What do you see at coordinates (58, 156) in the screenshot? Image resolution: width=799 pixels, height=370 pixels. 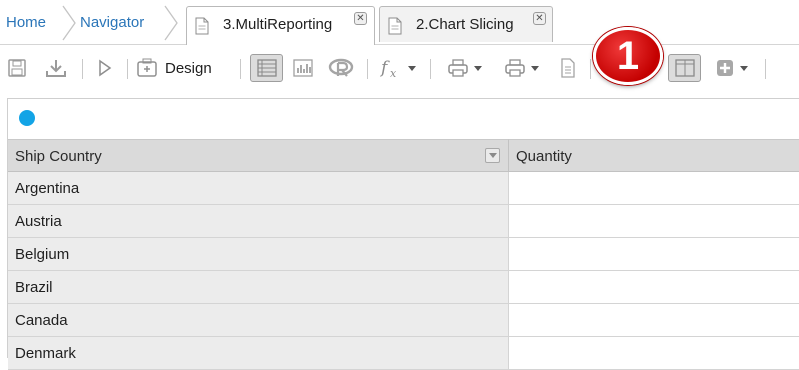 I see `column-header-label: Ship Country` at bounding box center [58, 156].